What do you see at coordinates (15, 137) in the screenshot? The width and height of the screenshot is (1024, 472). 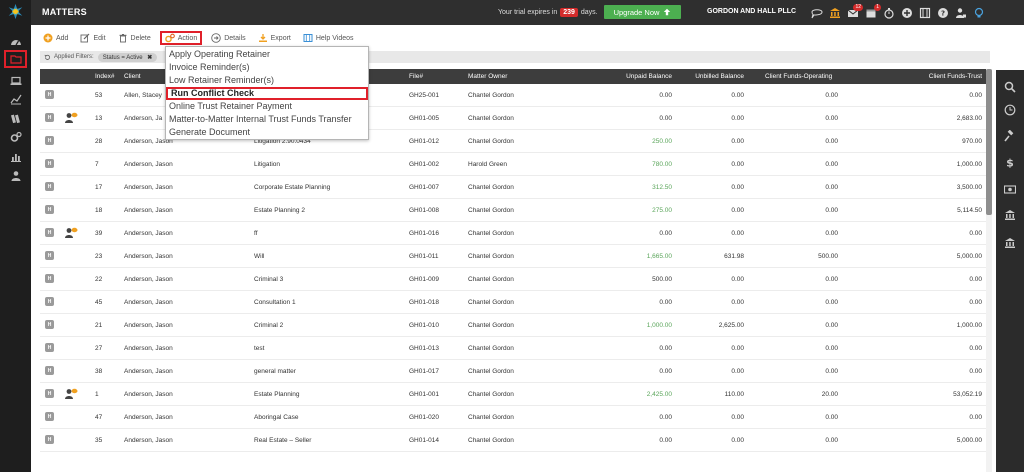 I see `sidebar-item-settings` at bounding box center [15, 137].